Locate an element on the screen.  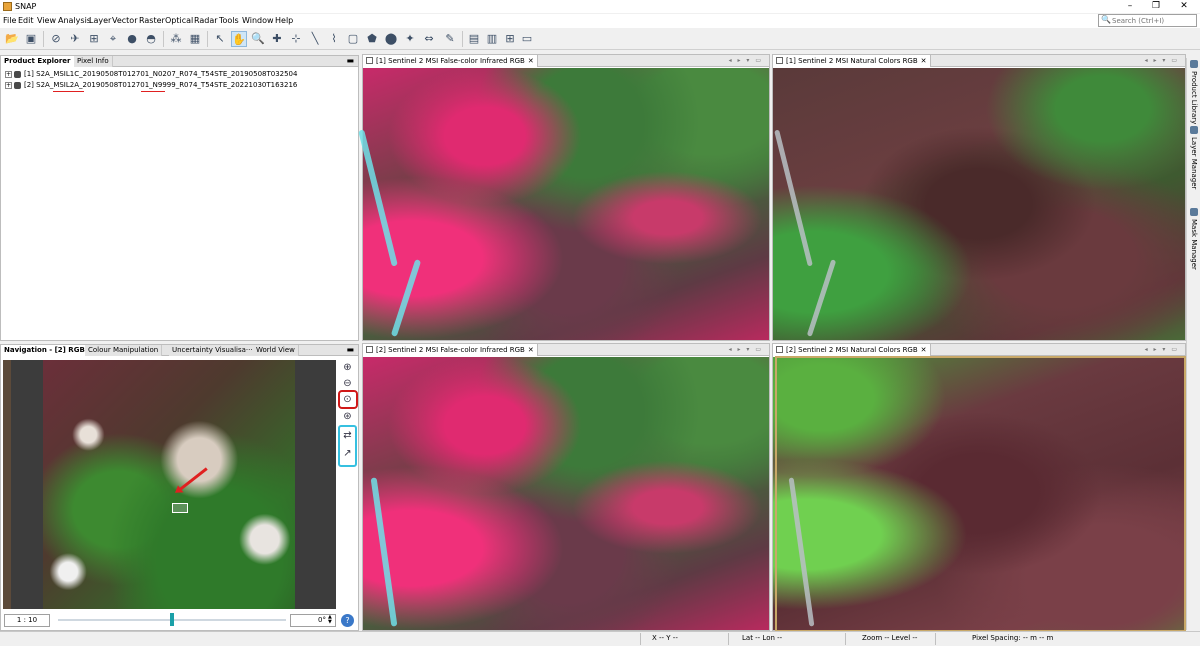
menu-layer: Layer is located at coordinates (100, 20).